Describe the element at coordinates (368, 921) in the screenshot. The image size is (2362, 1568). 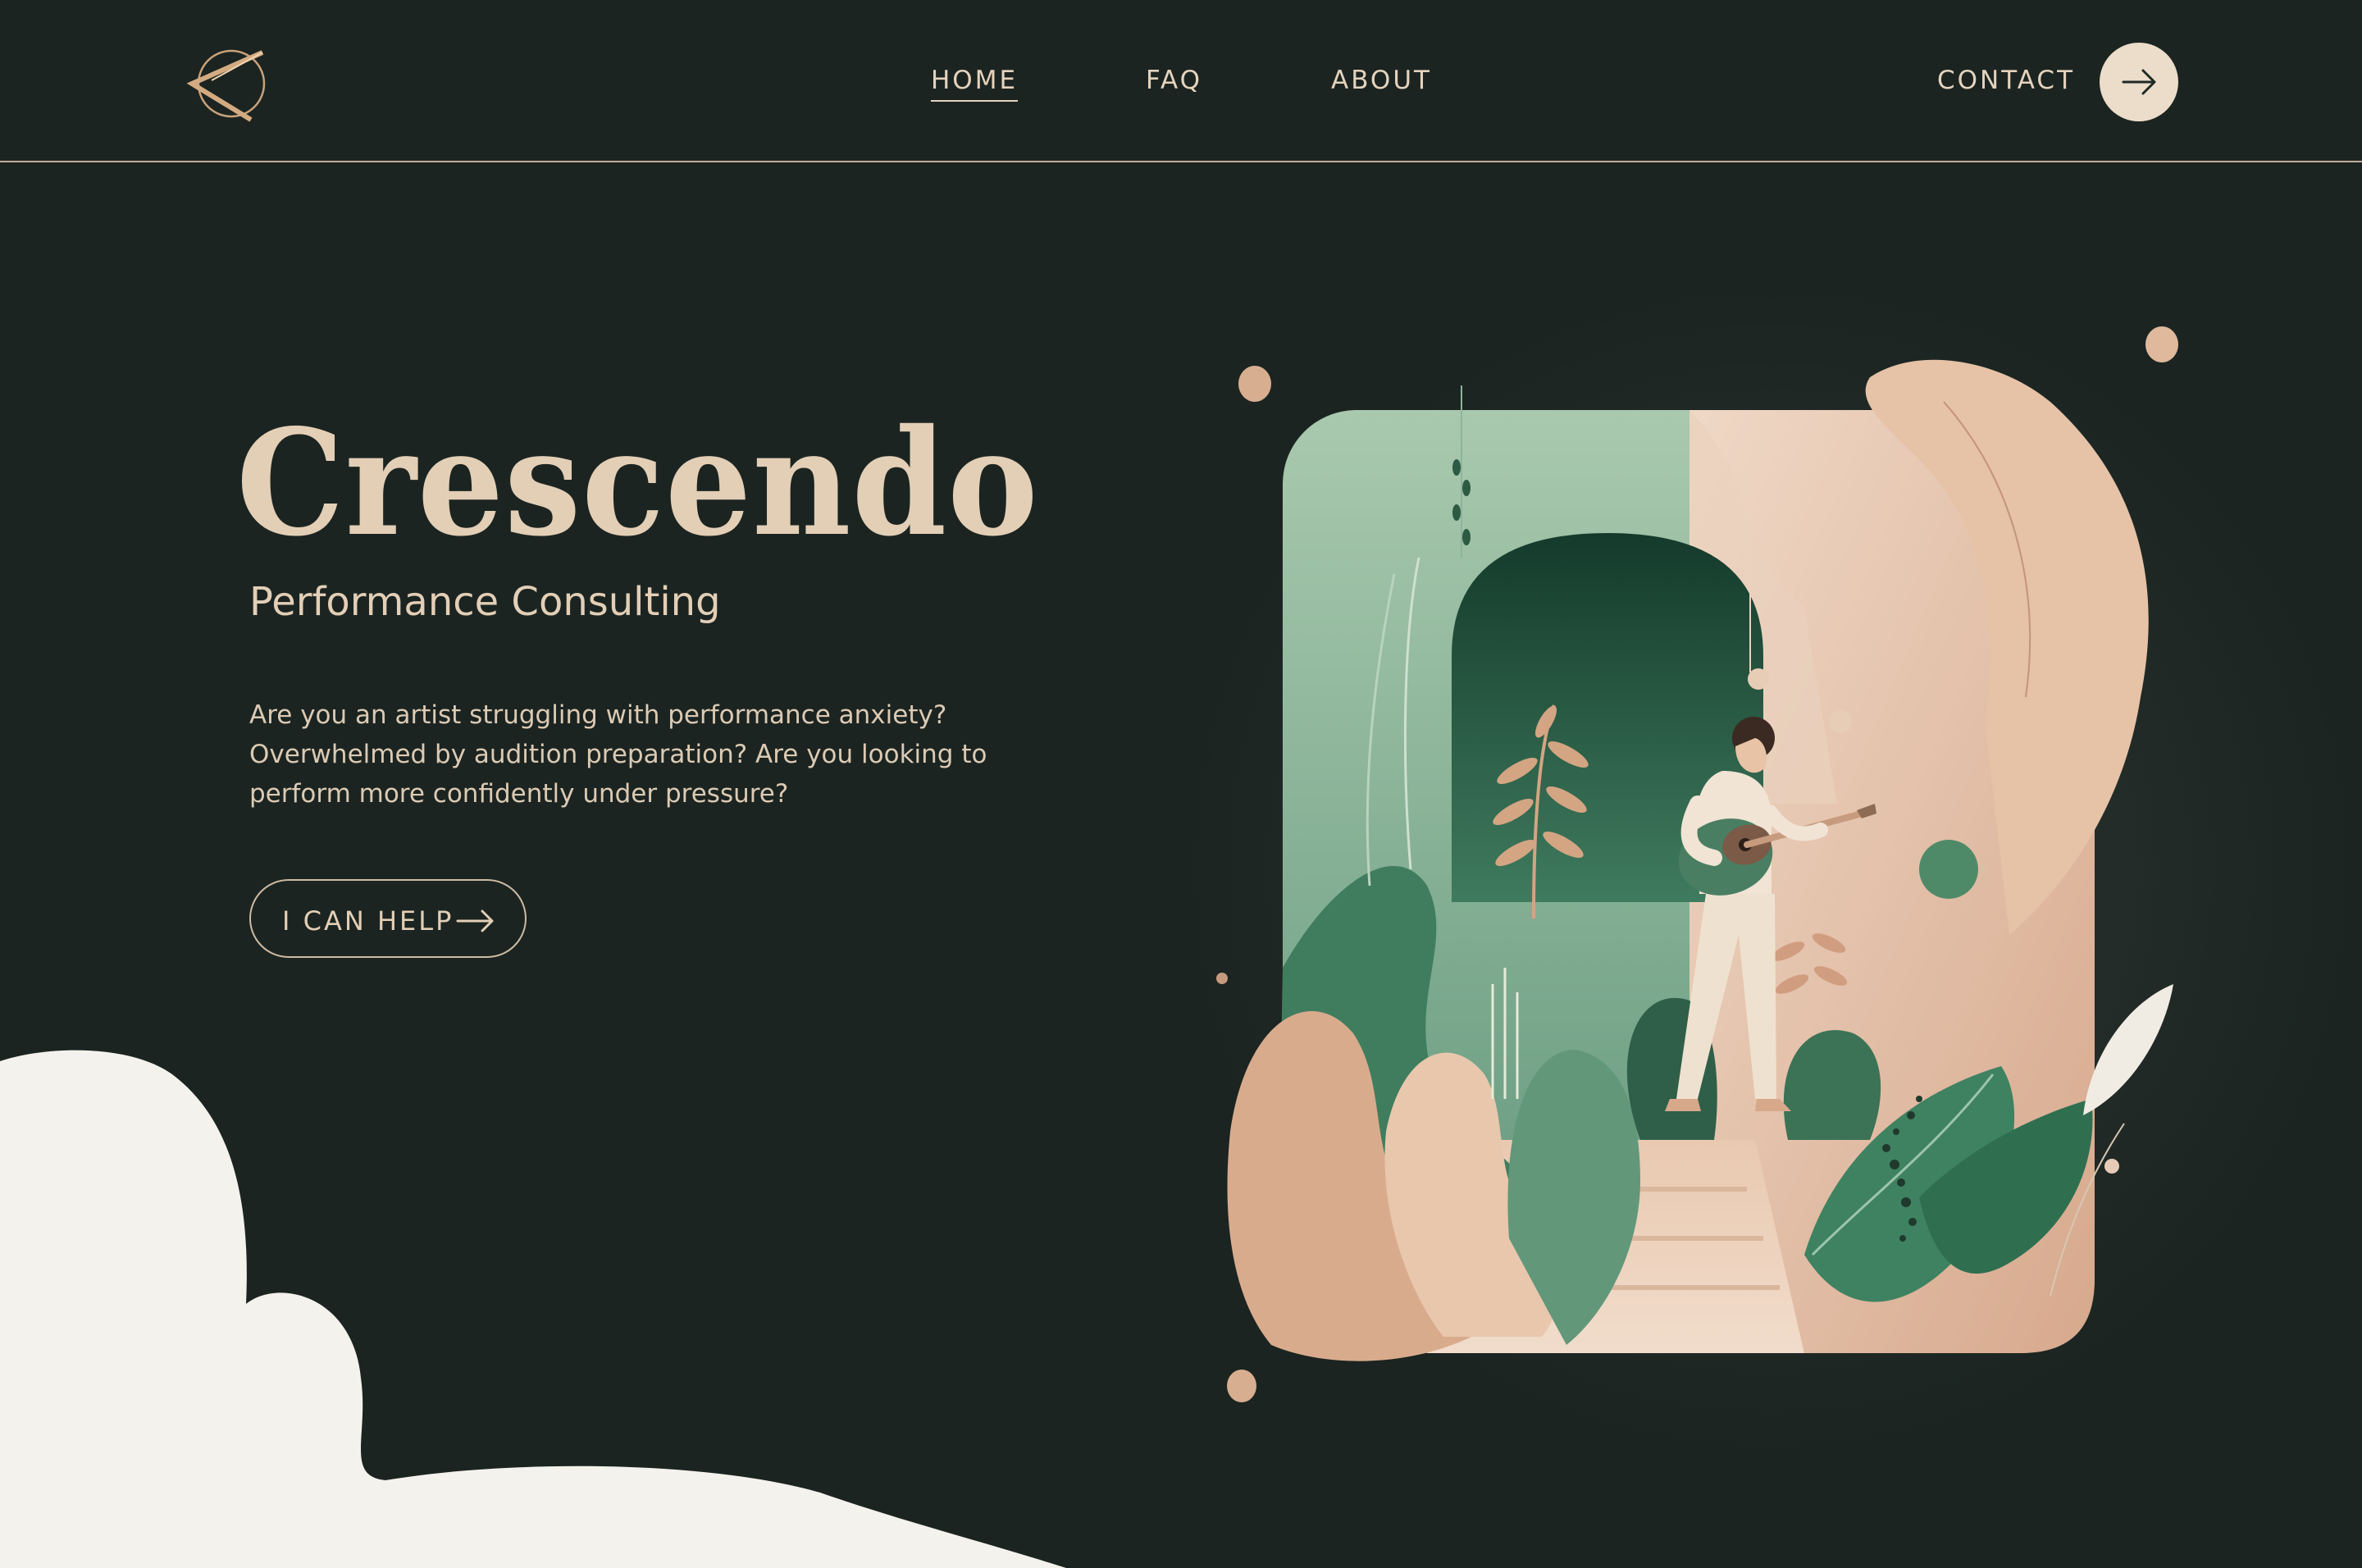
I see `cta-label: I CAN HELP` at that location.